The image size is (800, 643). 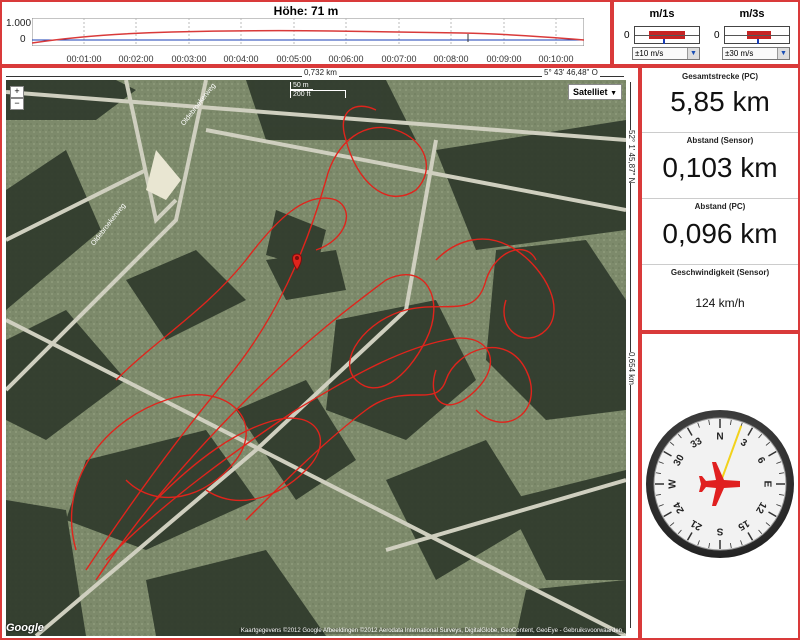 I want to click on map-type-select: Satelliet ▼, so click(x=595, y=92).